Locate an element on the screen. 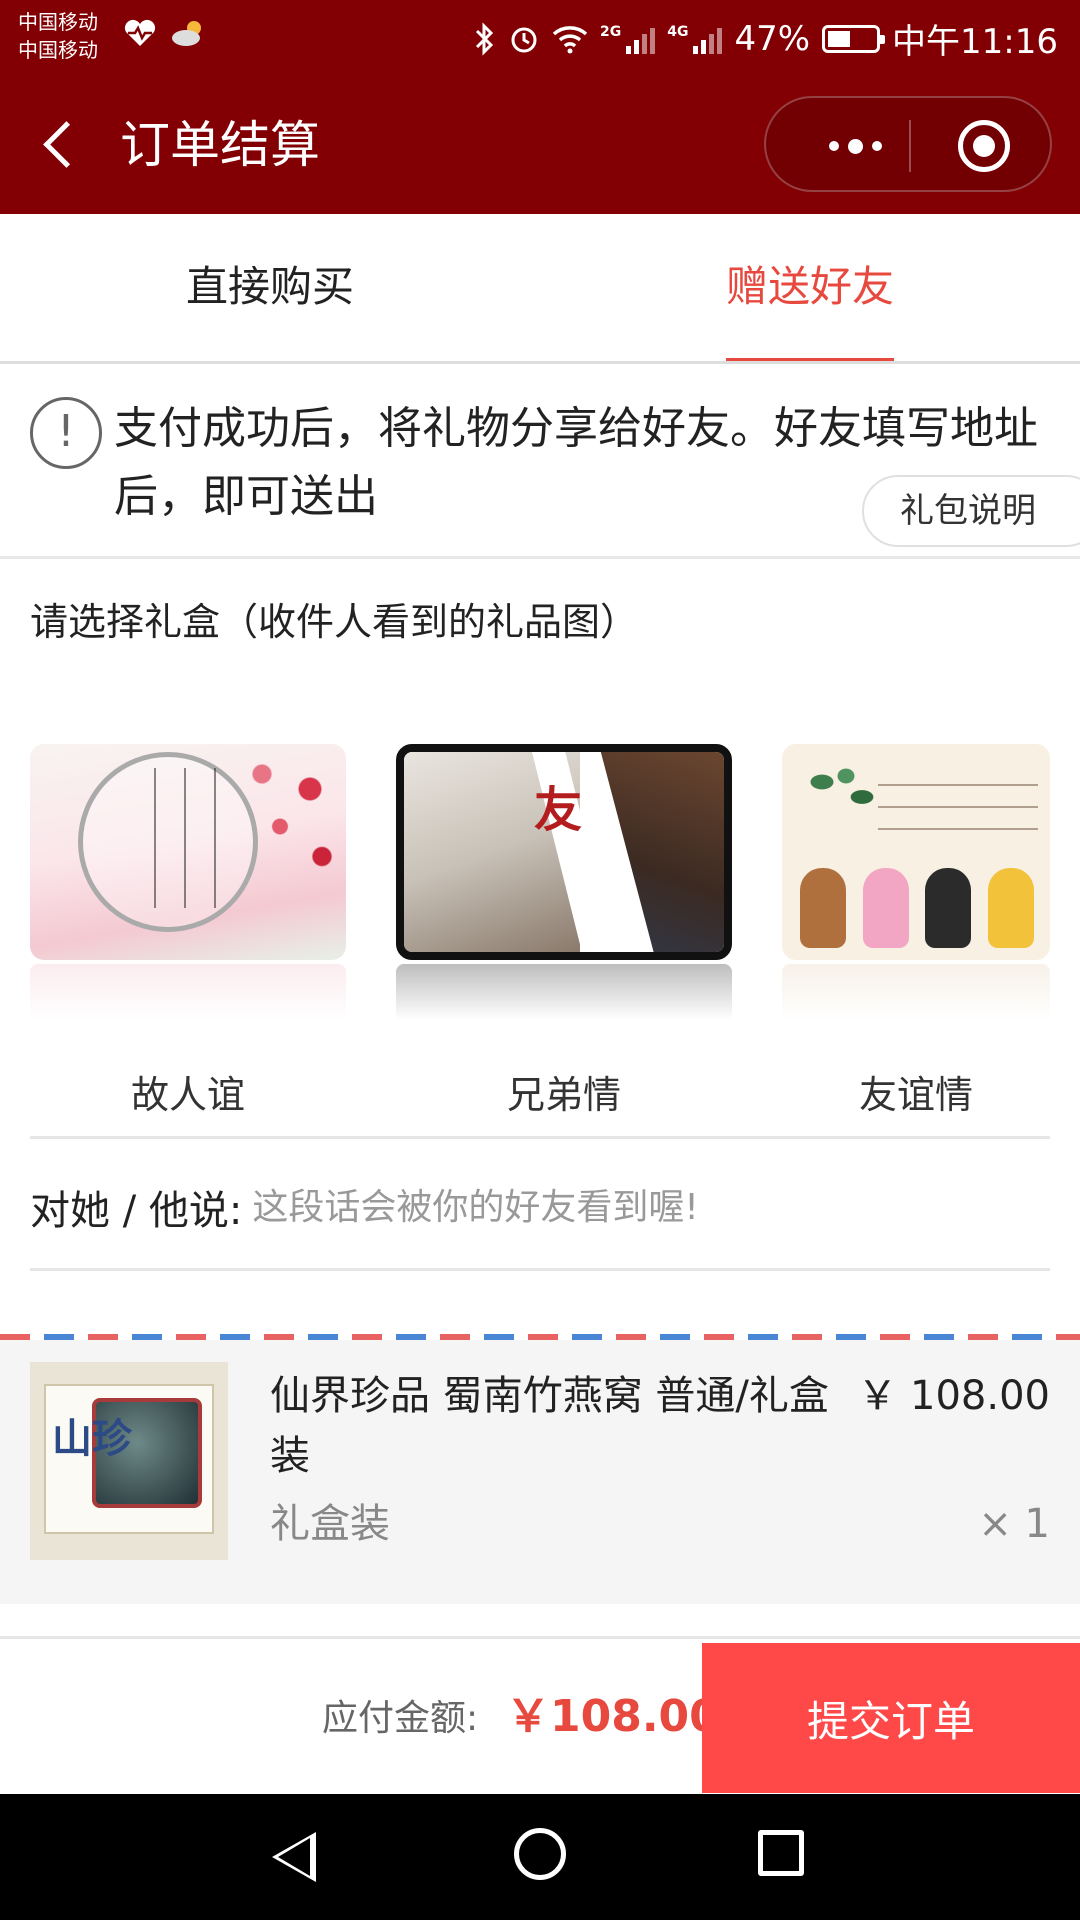 This screenshot has width=1080, height=1920. gift-box-option: 友 兄弟情 is located at coordinates (564, 930).